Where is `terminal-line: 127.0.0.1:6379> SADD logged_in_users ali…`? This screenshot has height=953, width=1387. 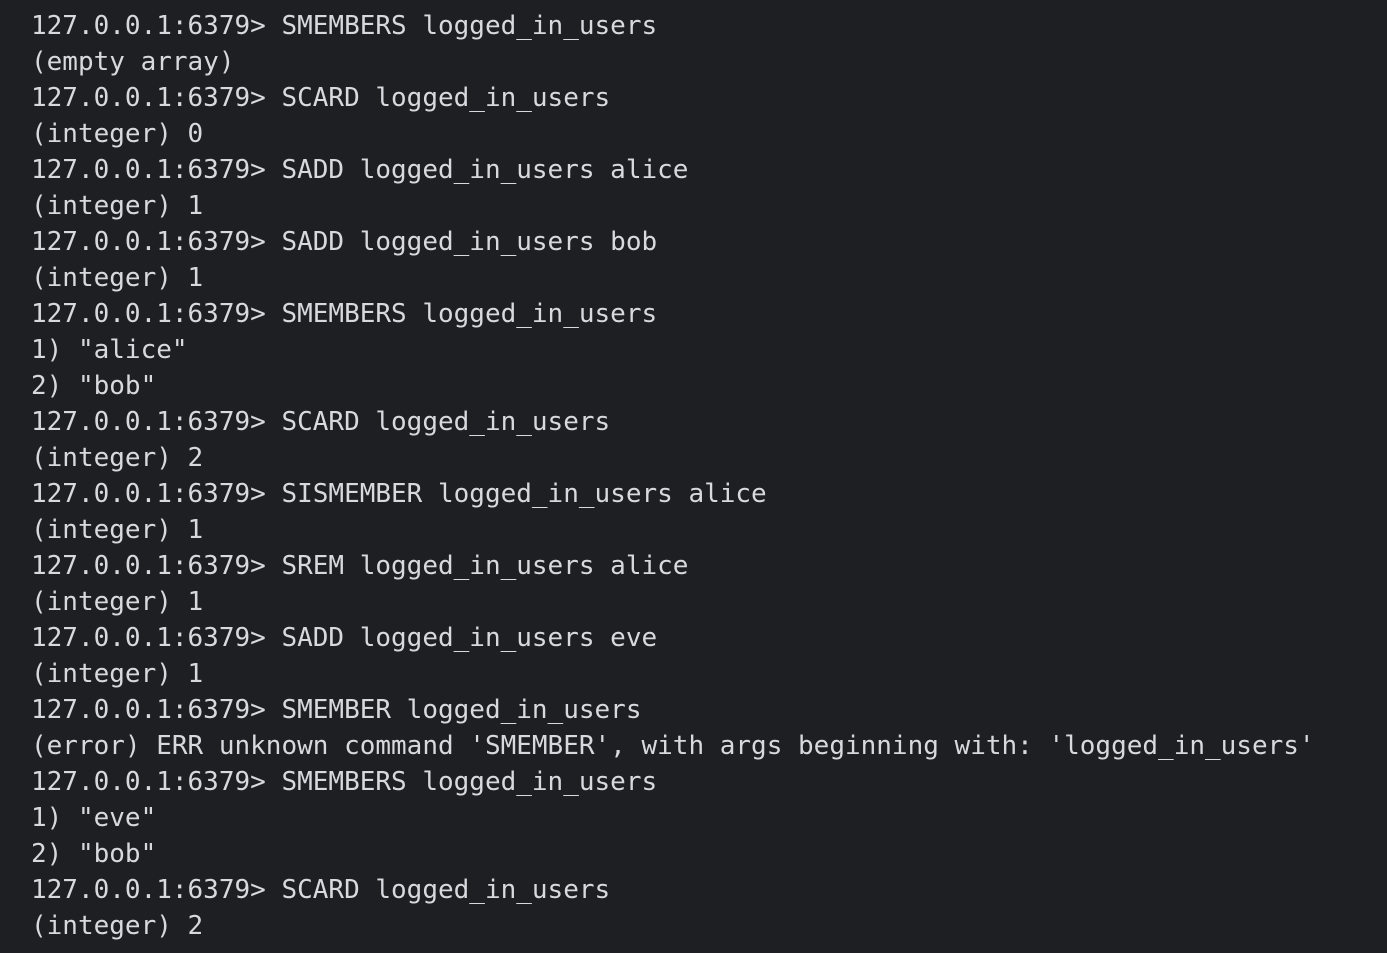 terminal-line: 127.0.0.1:6379> SADD logged_in_users ali… is located at coordinates (360, 170).